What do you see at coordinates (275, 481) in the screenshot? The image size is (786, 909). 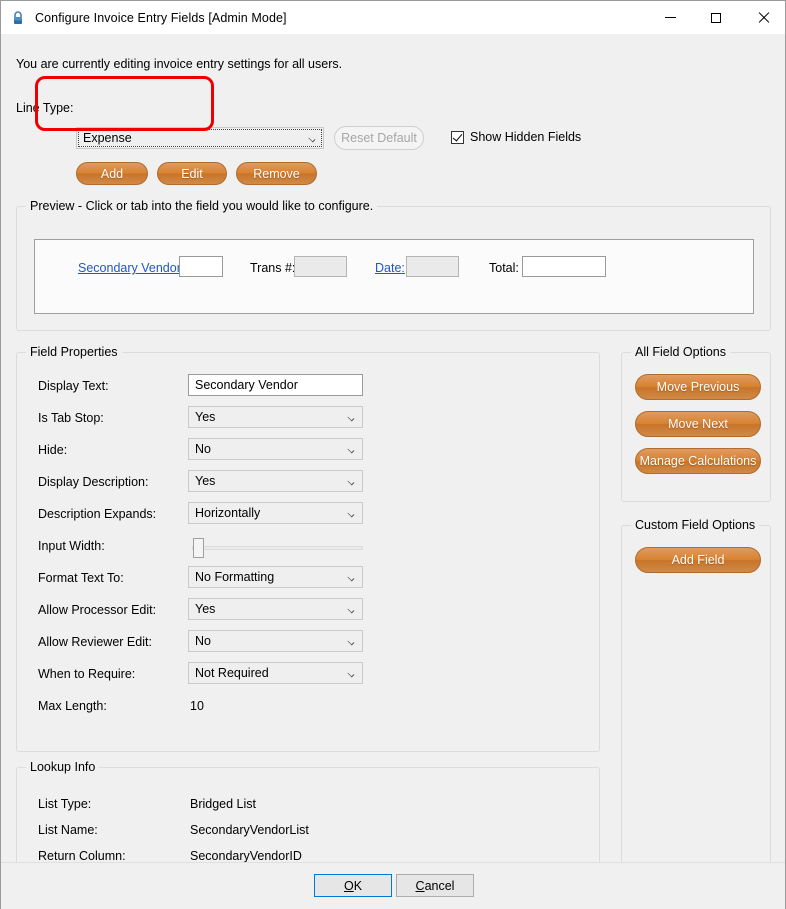 I see `display-description-select: Yes` at bounding box center [275, 481].